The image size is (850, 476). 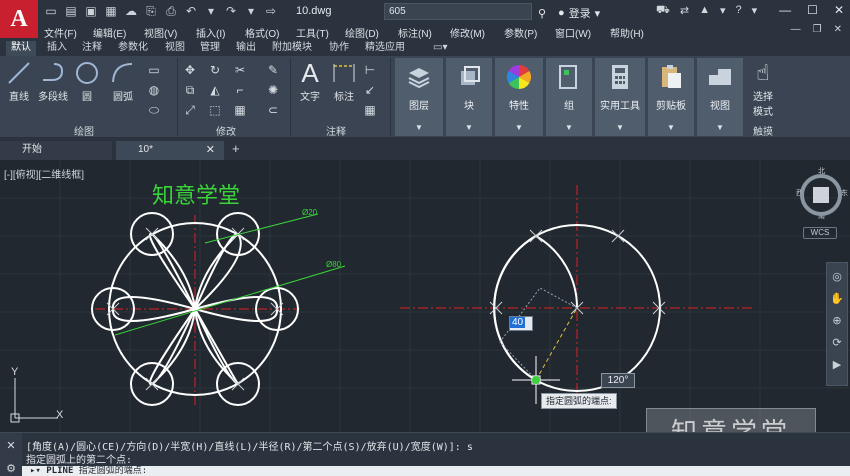 What do you see at coordinates (215, 70) in the screenshot?
I see `rotate-icon: ↻` at bounding box center [215, 70].